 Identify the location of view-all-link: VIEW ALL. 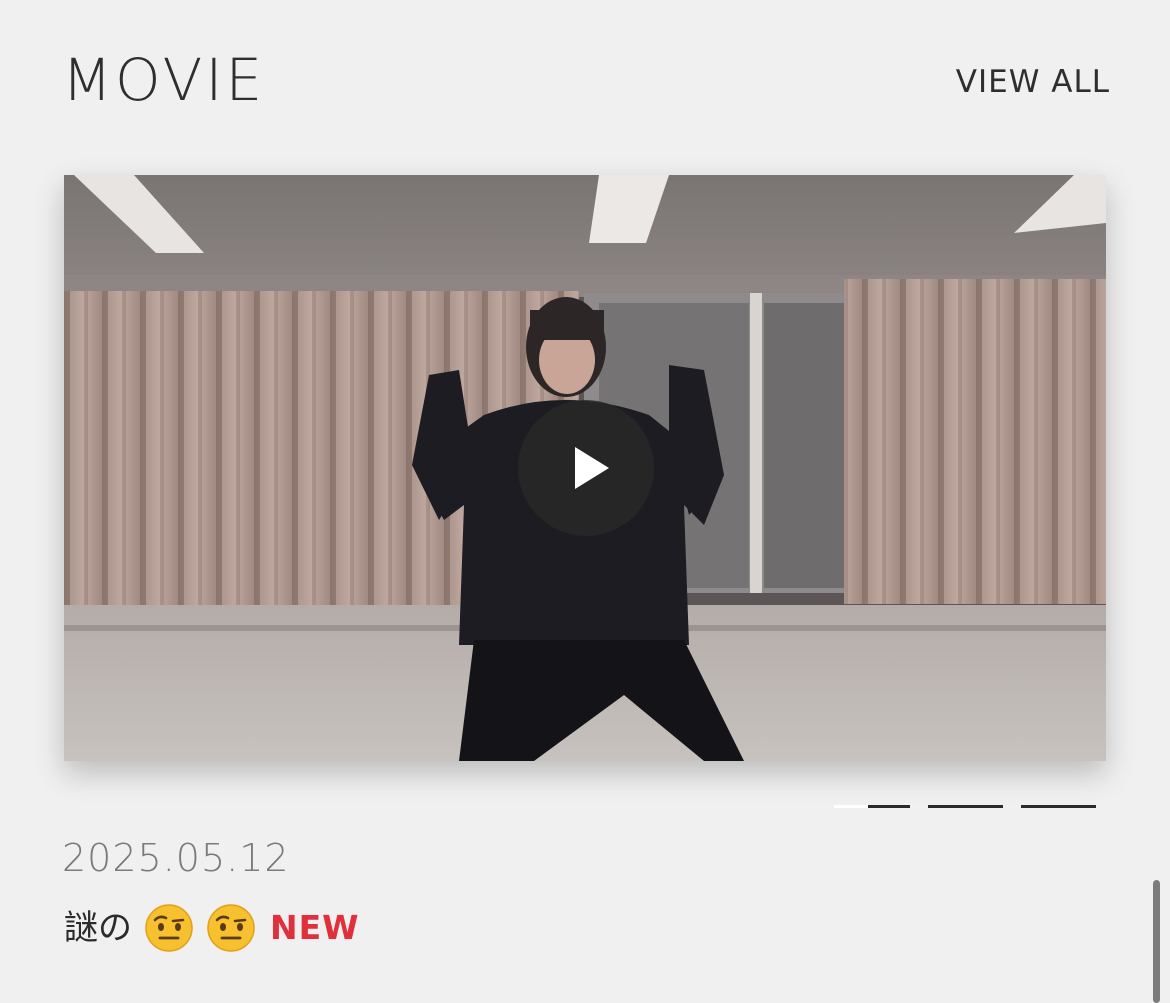
(1033, 82).